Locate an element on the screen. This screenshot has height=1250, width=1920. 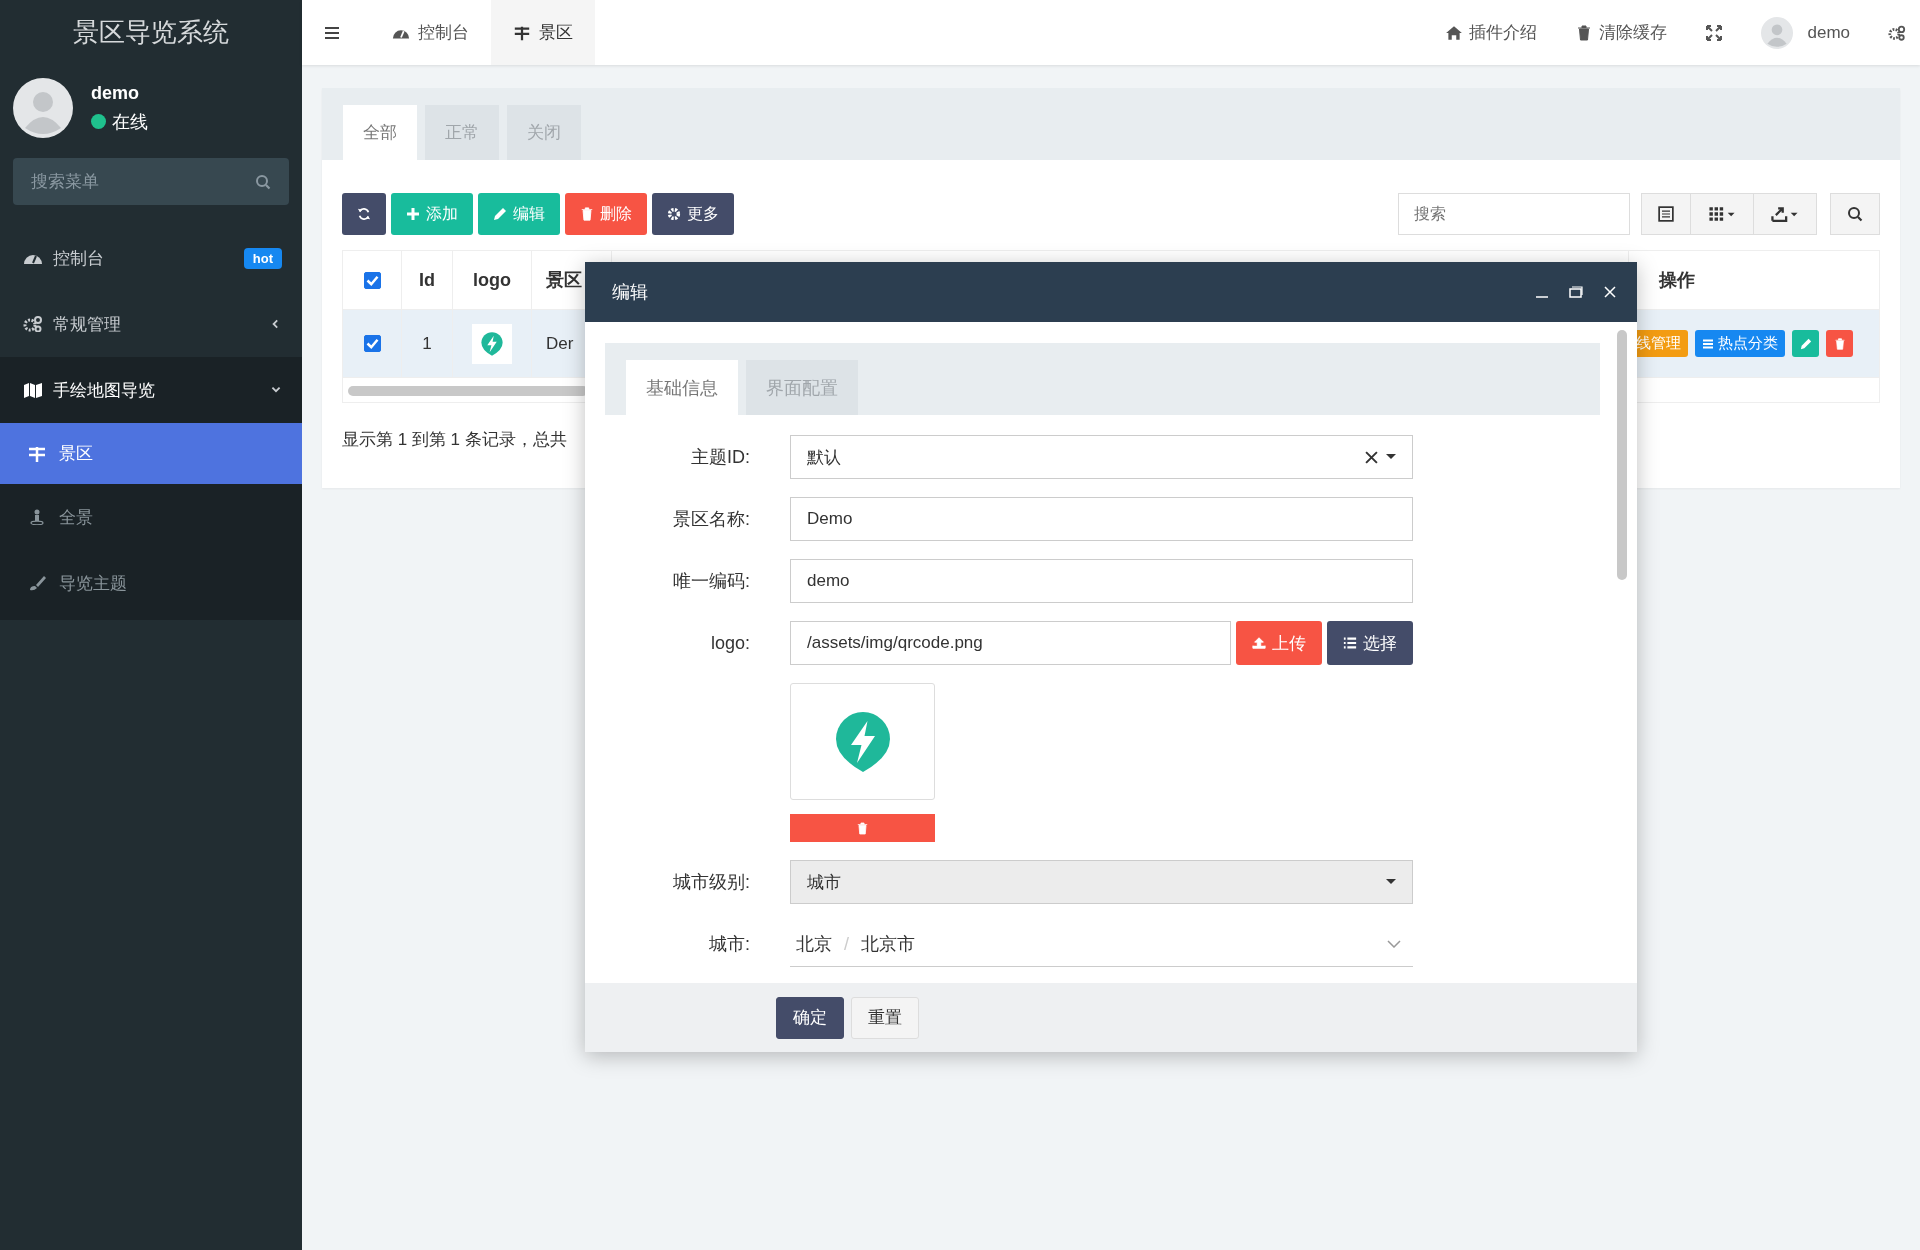
menu-icon is located at coordinates (332, 32).